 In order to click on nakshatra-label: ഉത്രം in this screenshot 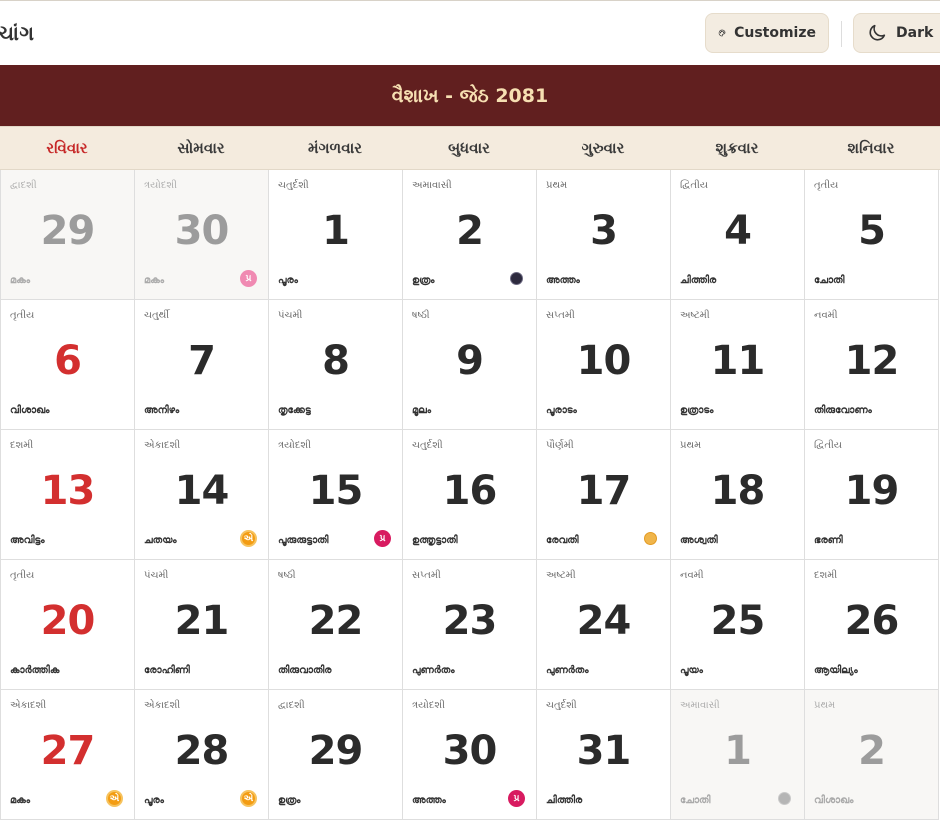, I will do `click(289, 800)`.